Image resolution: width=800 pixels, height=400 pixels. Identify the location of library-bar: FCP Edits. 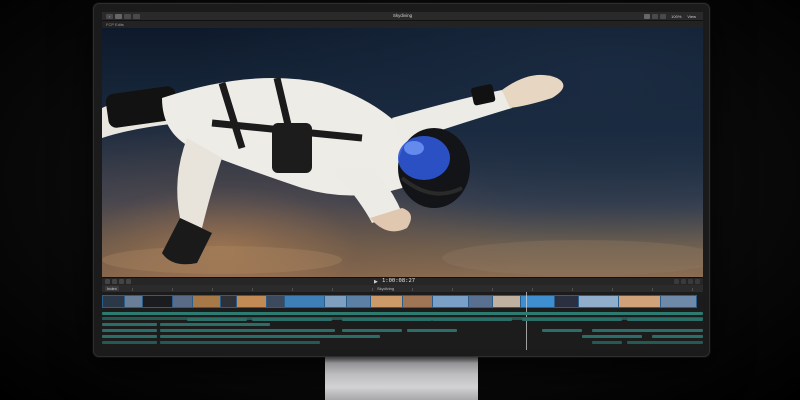
(402, 24).